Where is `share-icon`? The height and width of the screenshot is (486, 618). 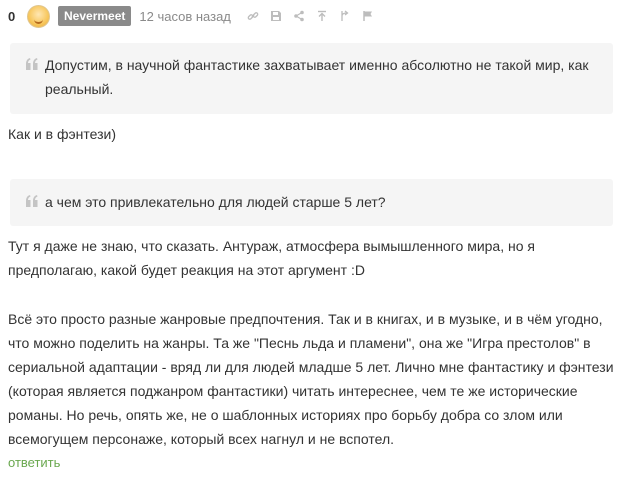
share-icon is located at coordinates (299, 16).